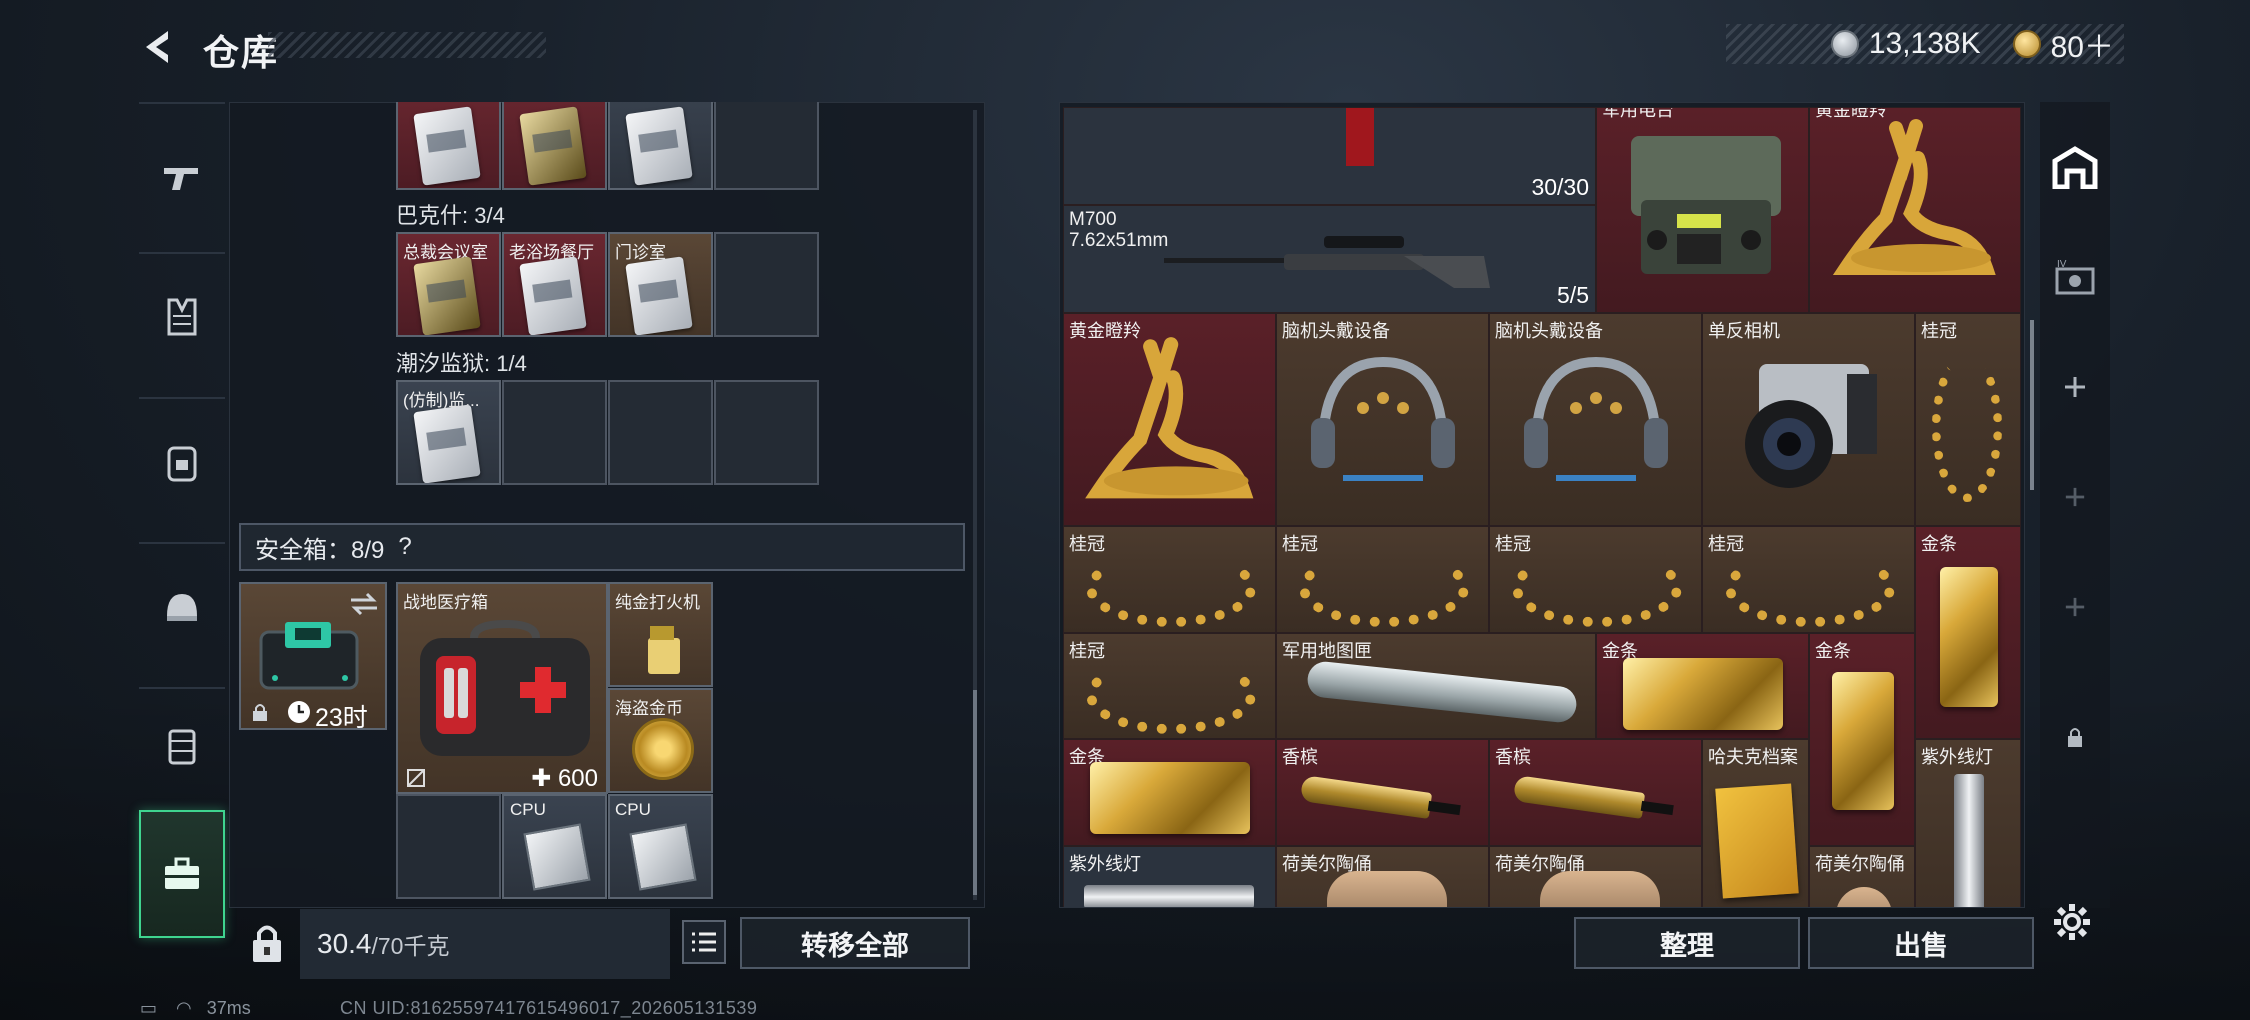 The width and height of the screenshot is (2250, 1020). What do you see at coordinates (461, 363) in the screenshot?
I see `section-title-tidal-prison: 潮汐监狱: 1/4` at bounding box center [461, 363].